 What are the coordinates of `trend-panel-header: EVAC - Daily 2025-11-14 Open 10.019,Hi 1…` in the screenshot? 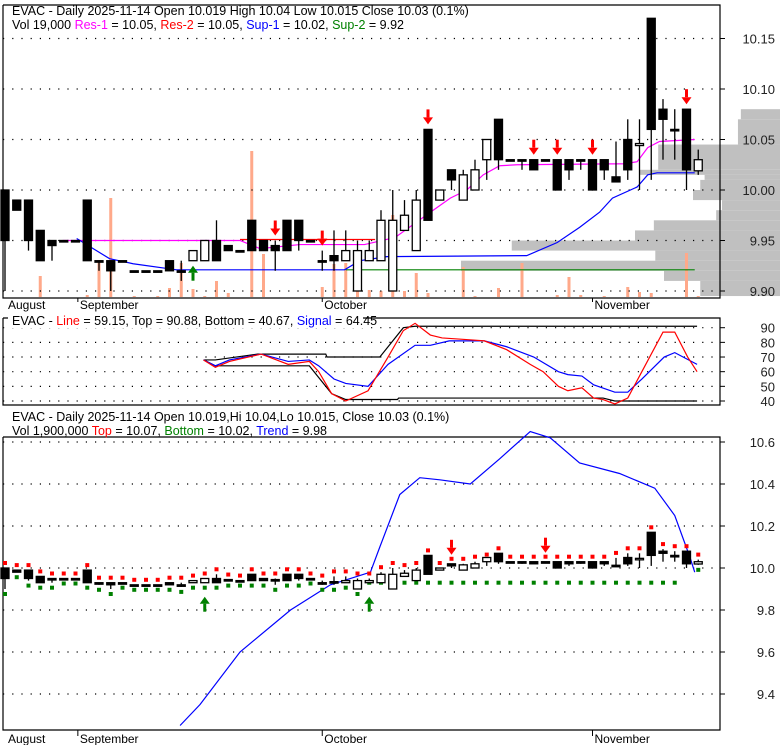 It's located at (230, 417).